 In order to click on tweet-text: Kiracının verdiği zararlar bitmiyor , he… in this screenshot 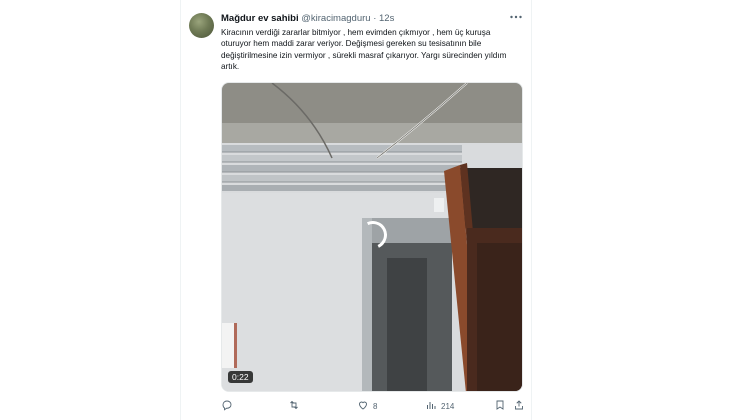, I will do `click(364, 49)`.